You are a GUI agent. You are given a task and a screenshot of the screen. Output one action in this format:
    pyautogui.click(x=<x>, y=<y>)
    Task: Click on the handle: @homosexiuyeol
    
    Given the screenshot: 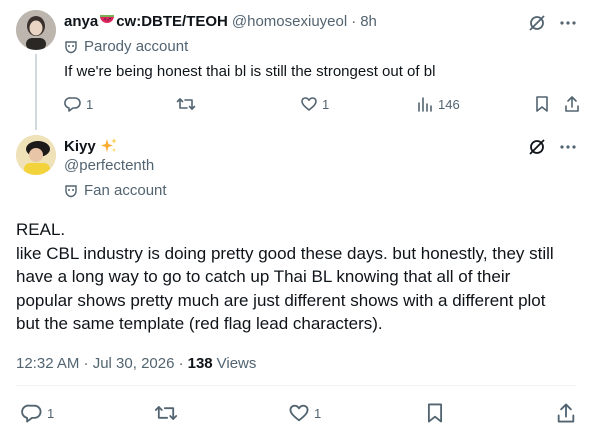 What is the action you would take?
    pyautogui.click(x=289, y=21)
    